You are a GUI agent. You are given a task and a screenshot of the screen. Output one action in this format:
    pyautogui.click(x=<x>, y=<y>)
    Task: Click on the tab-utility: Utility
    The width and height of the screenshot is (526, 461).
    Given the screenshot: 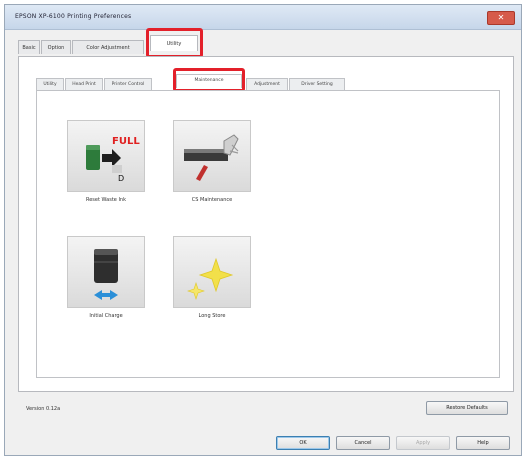 What is the action you would take?
    pyautogui.click(x=174, y=43)
    